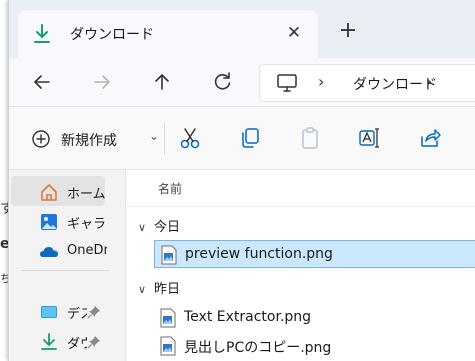 The height and width of the screenshot is (361, 475). I want to click on sidebar-item-downloads: ダウンロード, so click(58, 341).